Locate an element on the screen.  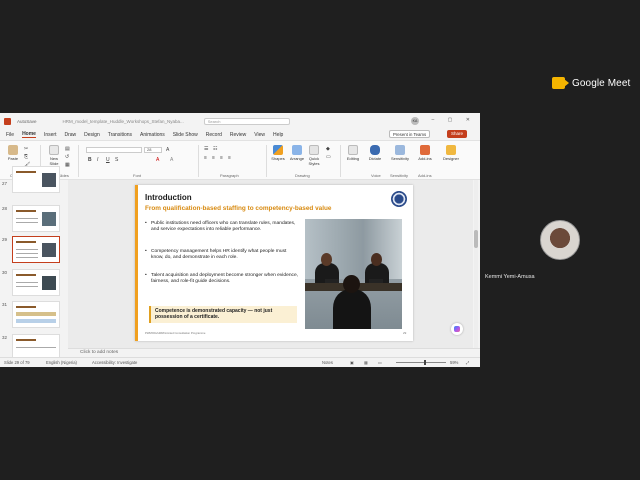
sensitivity-button: Sensitivity is located at coordinates (400, 153).